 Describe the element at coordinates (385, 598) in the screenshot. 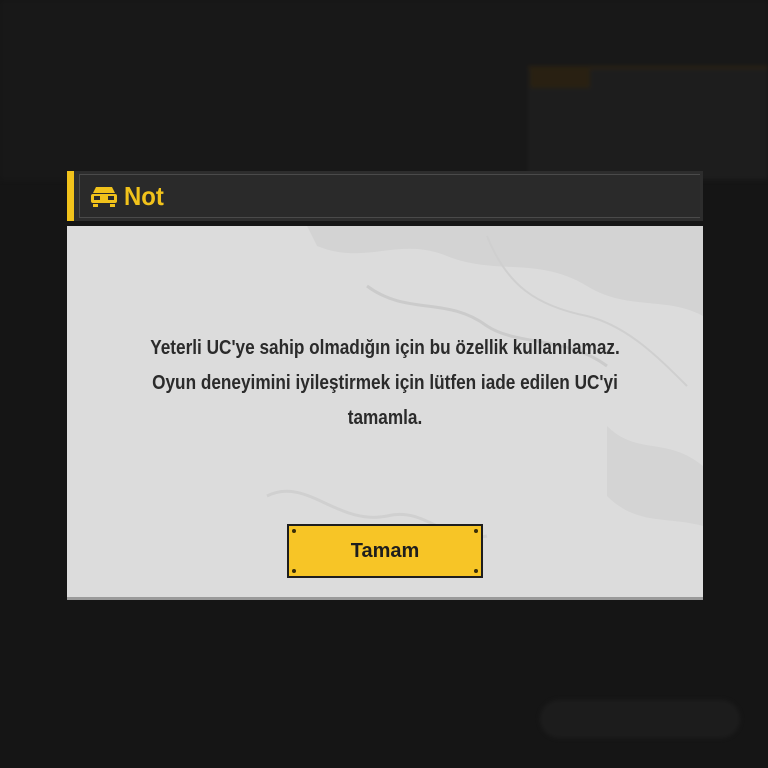

I see `dialog-bottom-border` at that location.